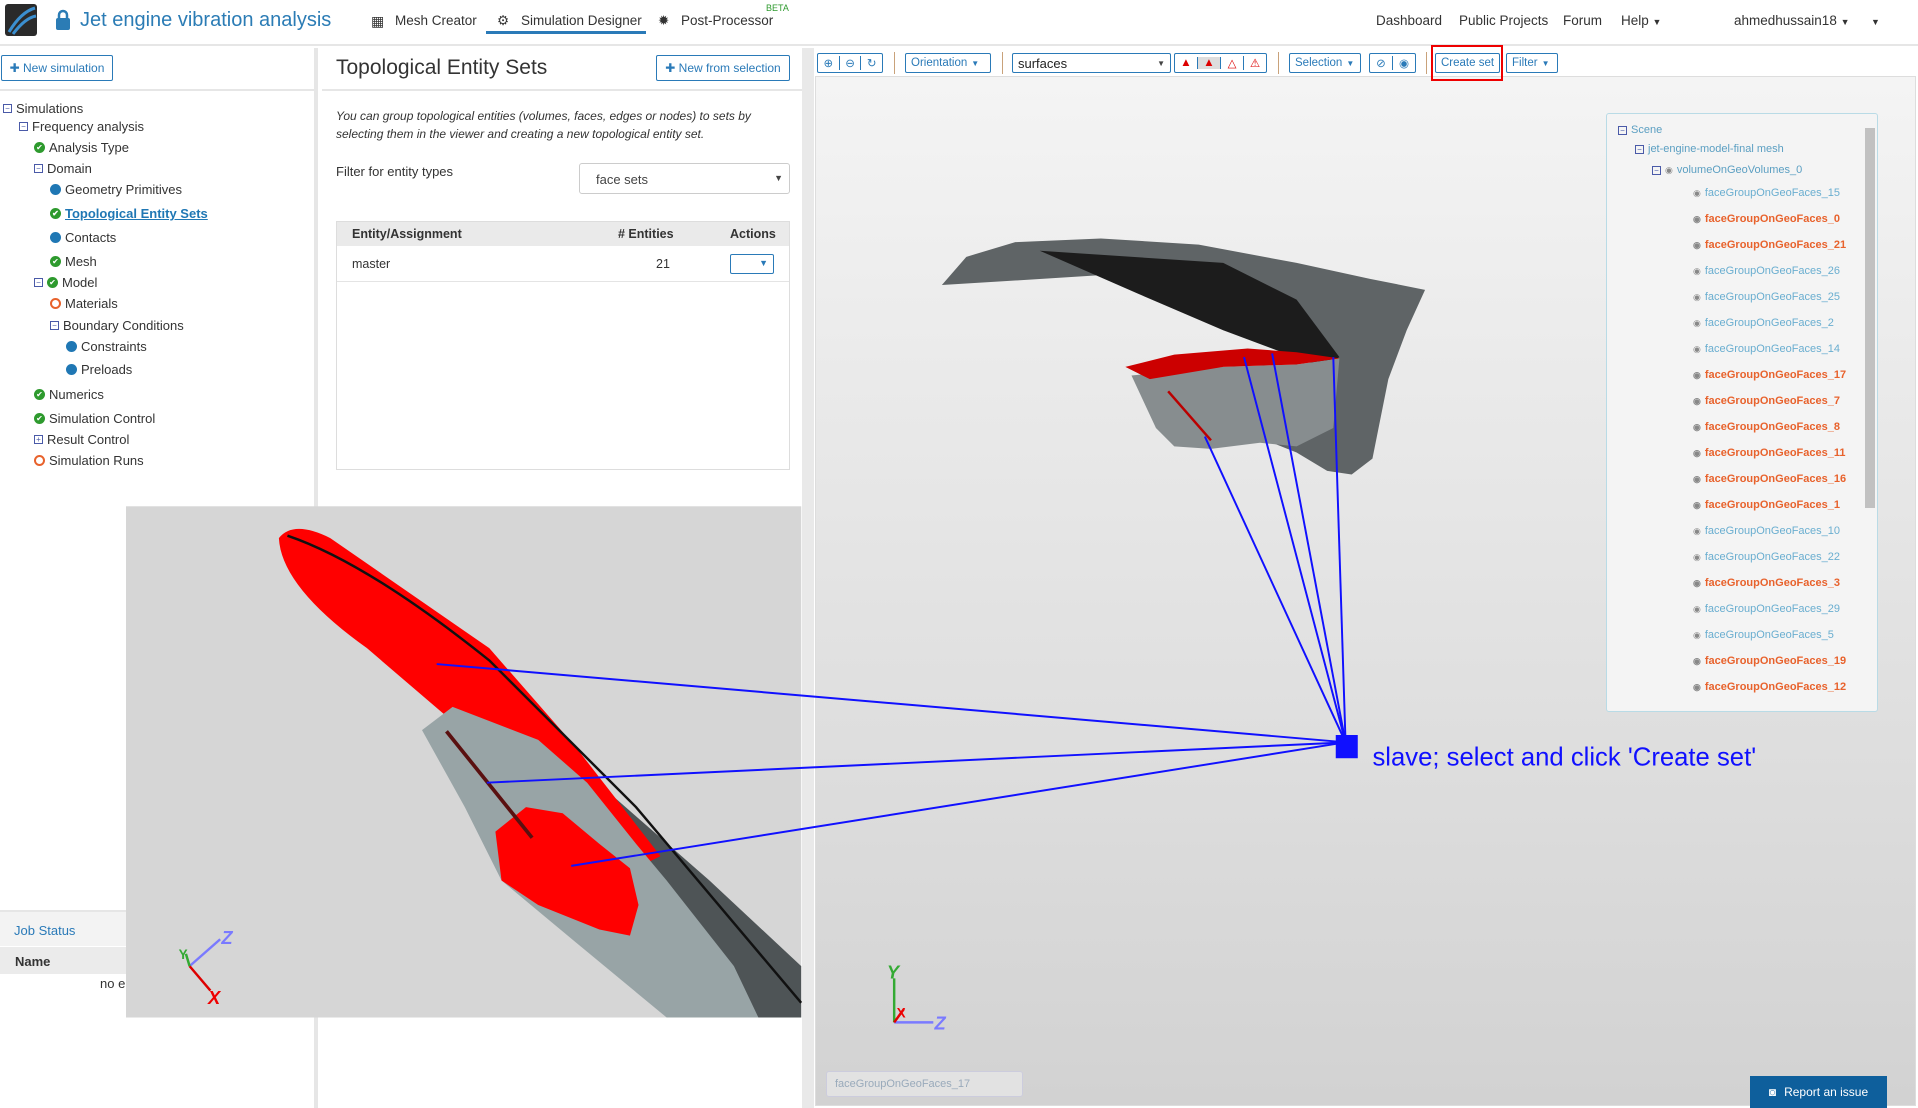 This screenshot has height=1108, width=1918. I want to click on user-menu: ahmedhussain18 ▼, so click(1792, 20).